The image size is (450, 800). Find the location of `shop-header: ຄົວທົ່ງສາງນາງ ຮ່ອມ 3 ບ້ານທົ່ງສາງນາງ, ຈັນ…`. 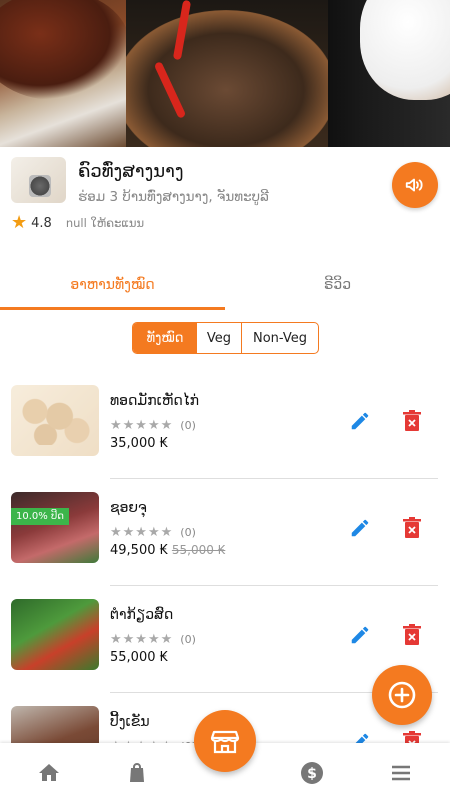

shop-header: ຄົວທົ່ງສາງນາງ ຮ່ອມ 3 ບ້ານທົ່ງສາງນາງ, ຈັນ… is located at coordinates (225, 197).